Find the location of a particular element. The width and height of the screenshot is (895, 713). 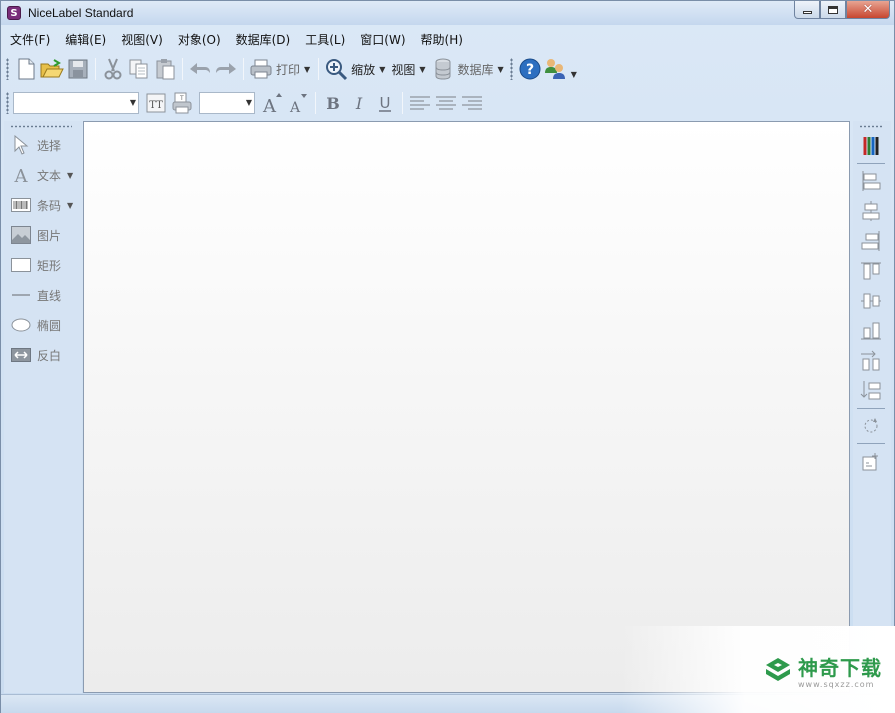

database-dropdown-icon: ▼ is located at coordinates (501, 69).